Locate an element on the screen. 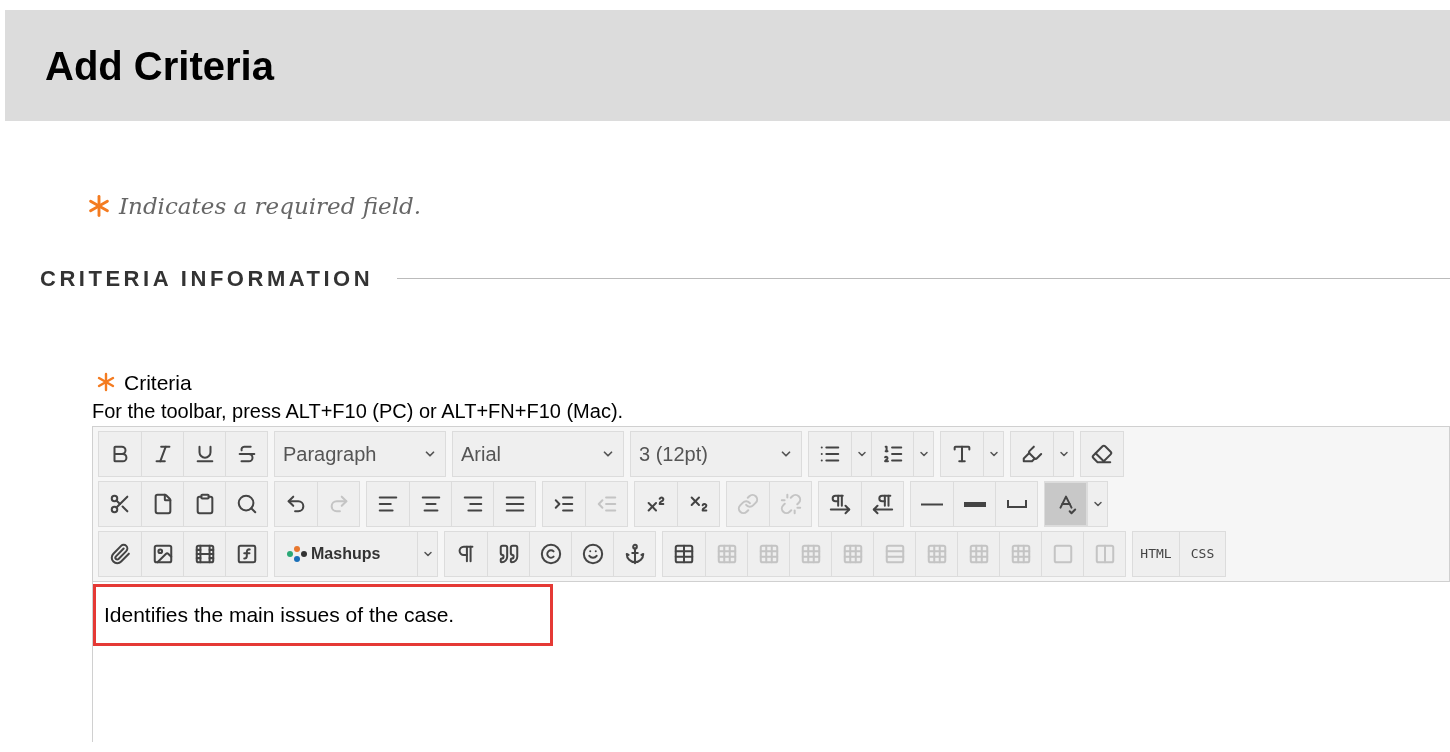 The height and width of the screenshot is (752, 1450). eraser-icon is located at coordinates (1102, 454).